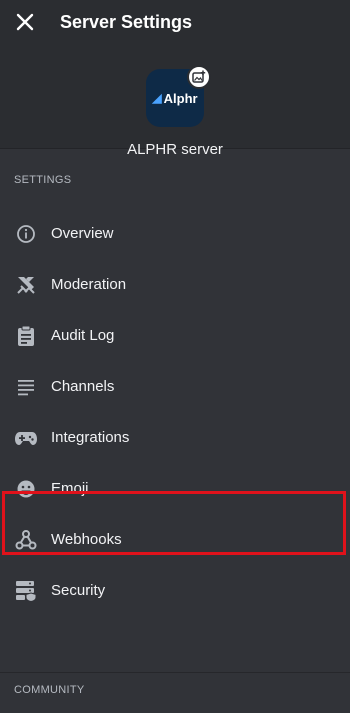 The height and width of the screenshot is (713, 350). I want to click on info-icon, so click(26, 234).